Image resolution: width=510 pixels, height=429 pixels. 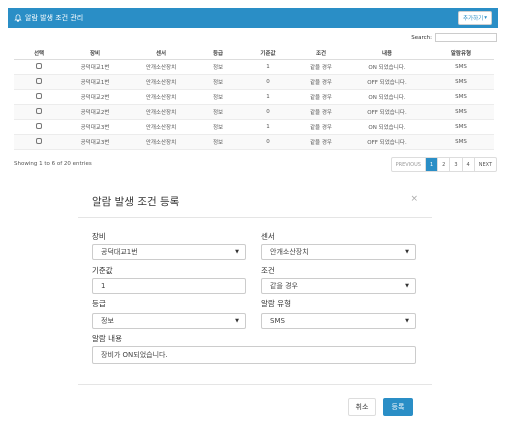 I want to click on content-input-value: 장비가 ON되었습니다., so click(x=134, y=355).